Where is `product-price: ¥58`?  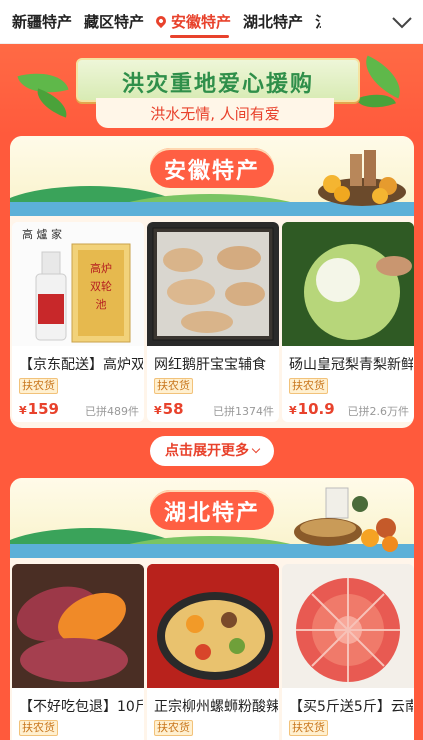 product-price: ¥58 is located at coordinates (169, 409).